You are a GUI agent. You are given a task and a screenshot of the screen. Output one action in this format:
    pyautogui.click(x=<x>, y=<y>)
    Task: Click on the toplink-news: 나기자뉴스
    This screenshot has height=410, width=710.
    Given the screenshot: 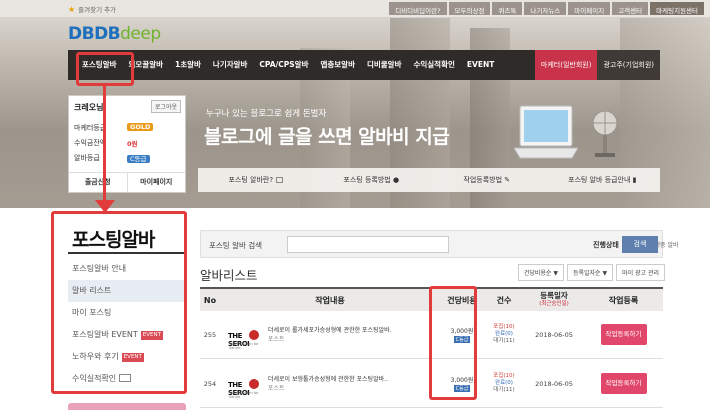 What is the action you would take?
    pyautogui.click(x=545, y=8)
    